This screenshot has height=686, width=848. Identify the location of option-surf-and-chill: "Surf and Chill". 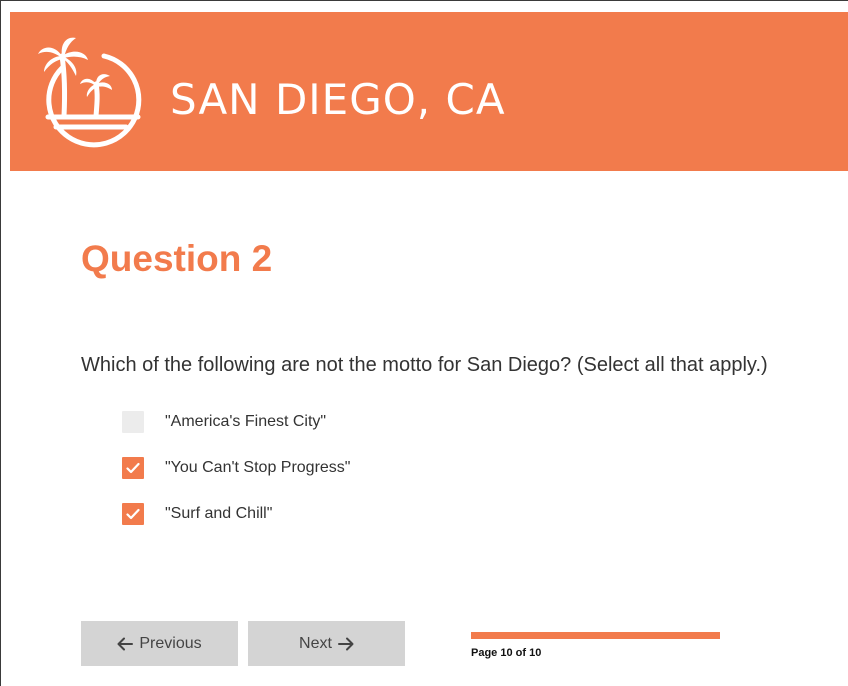
(236, 514).